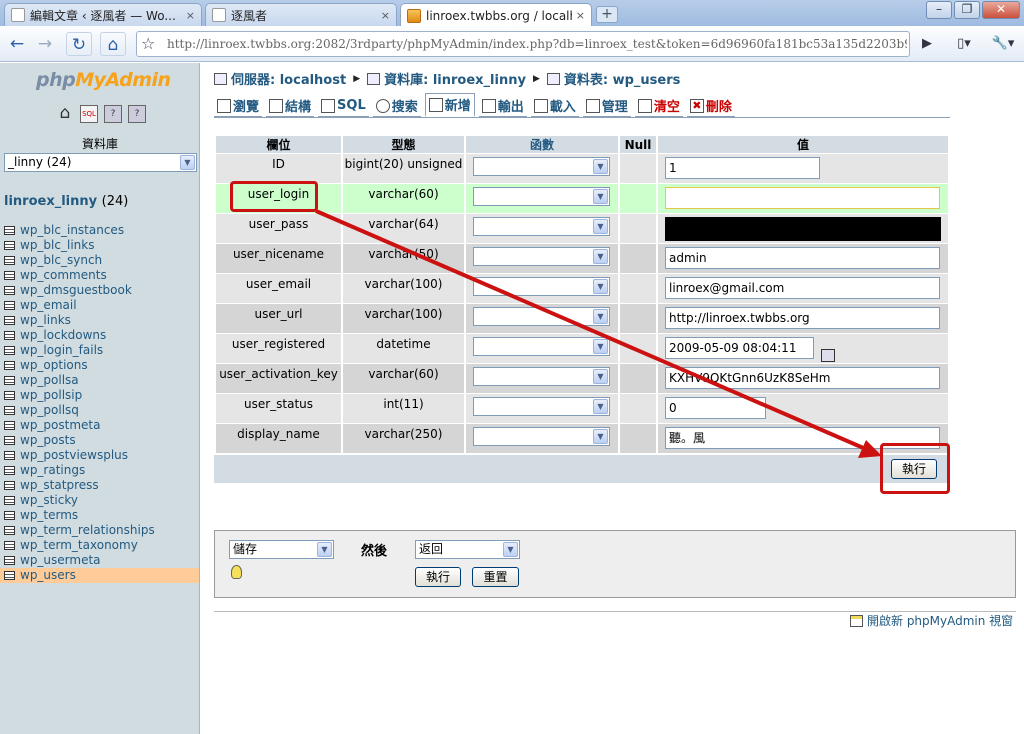 The image size is (1024, 734). What do you see at coordinates (89, 114) in the screenshot?
I see `sql-icon: SQL` at bounding box center [89, 114].